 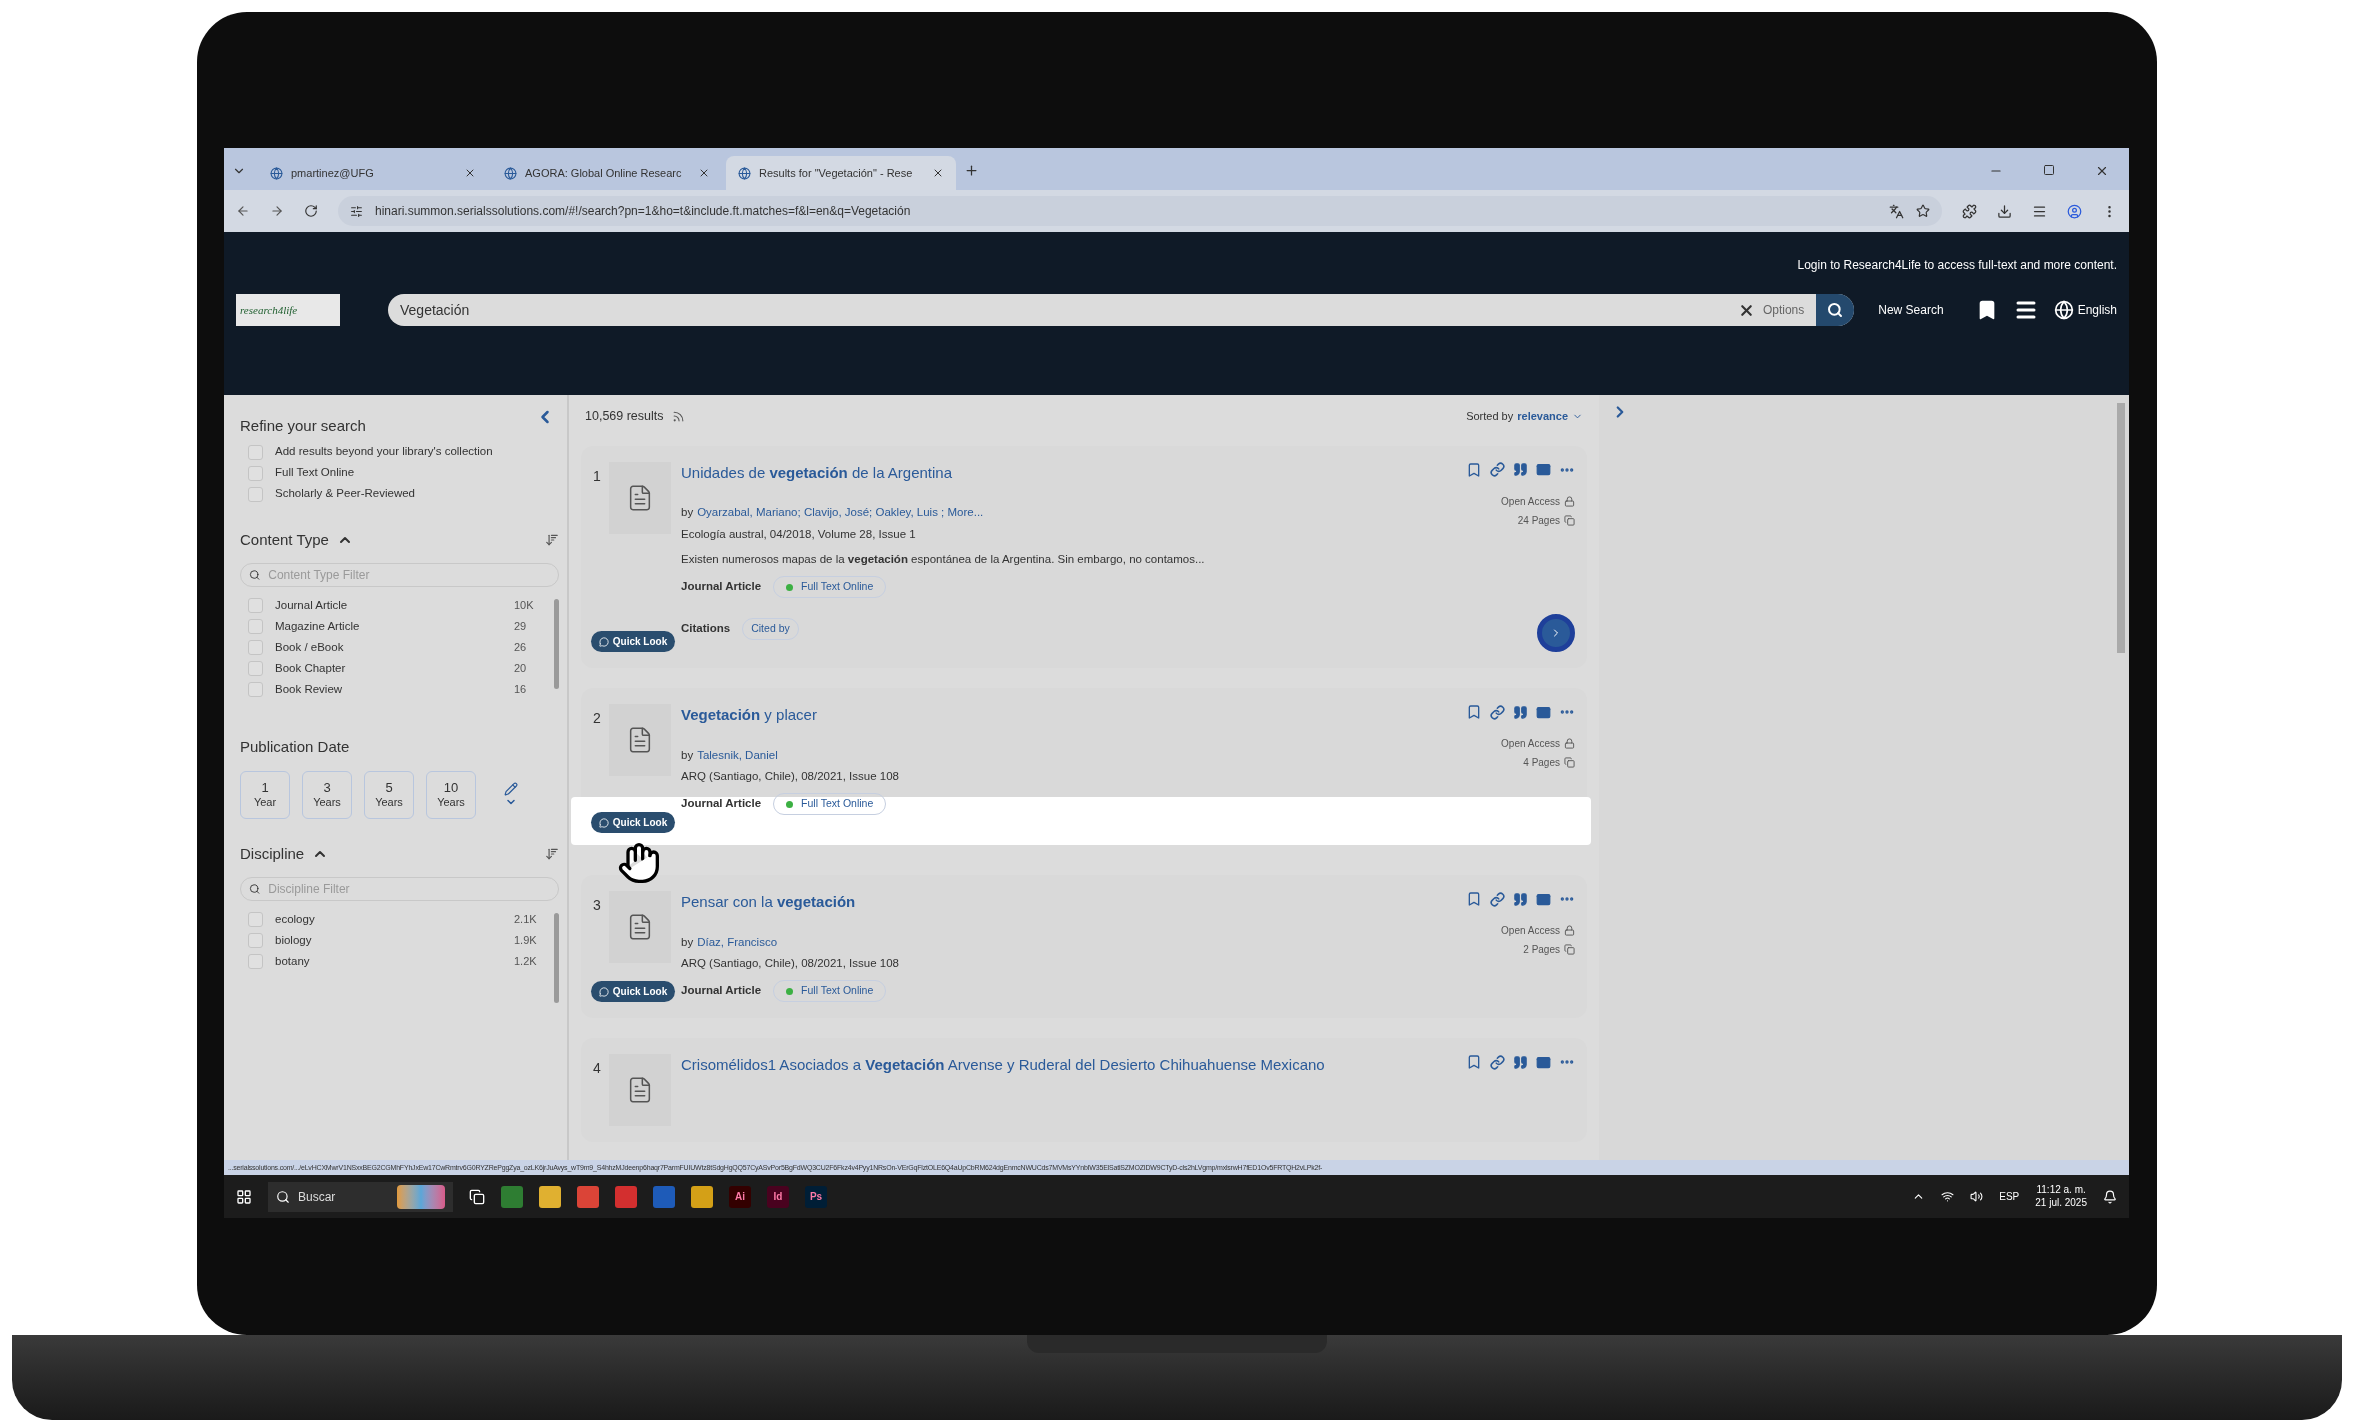 I want to click on result-title: Vegetación y placer, so click(x=1064, y=715).